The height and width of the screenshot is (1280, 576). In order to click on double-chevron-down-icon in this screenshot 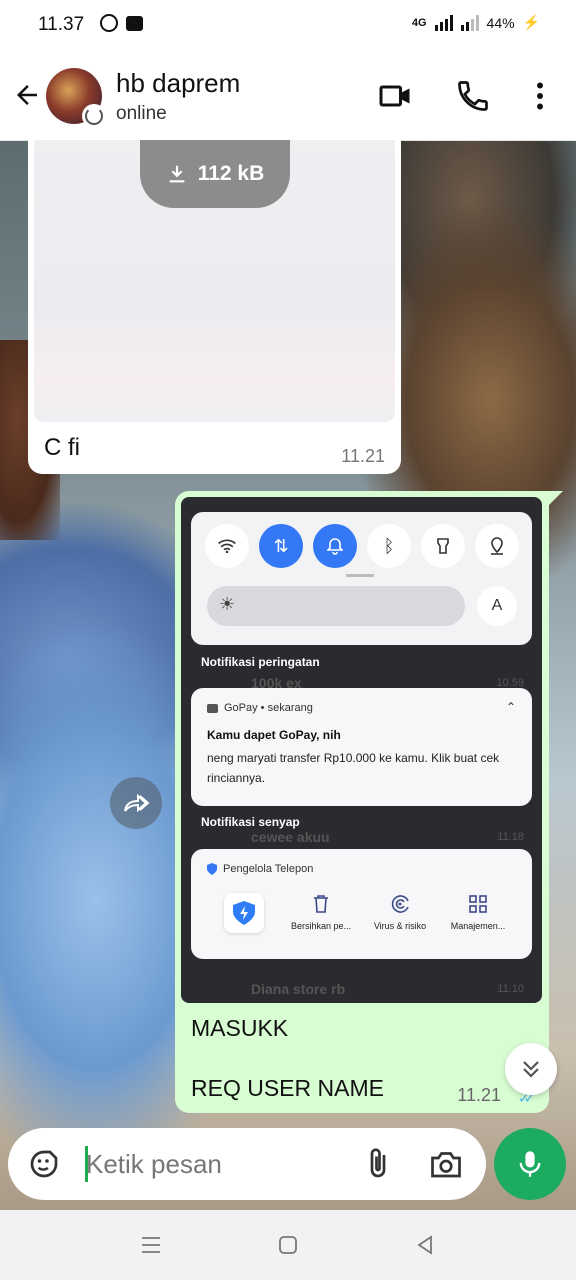, I will do `click(531, 1069)`.